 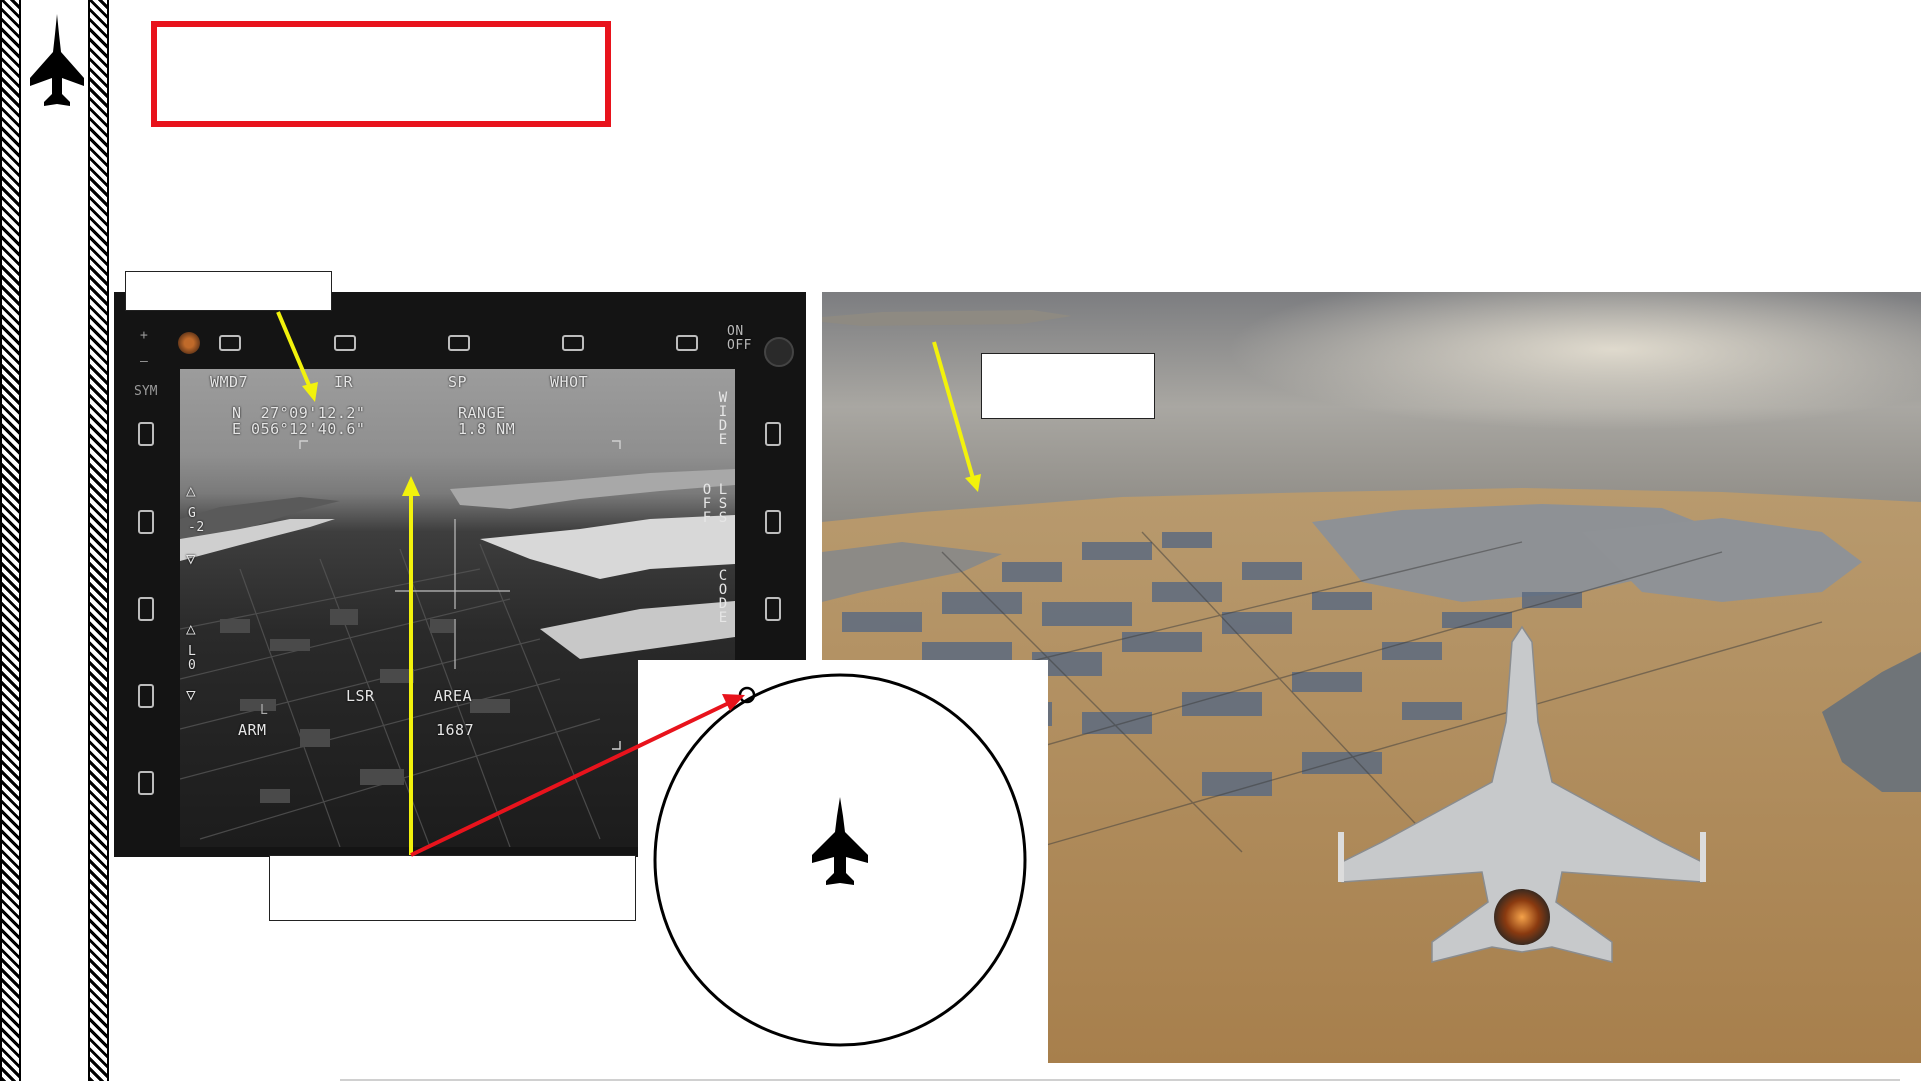 I want to click on power-knob-icon, so click(x=779, y=352).